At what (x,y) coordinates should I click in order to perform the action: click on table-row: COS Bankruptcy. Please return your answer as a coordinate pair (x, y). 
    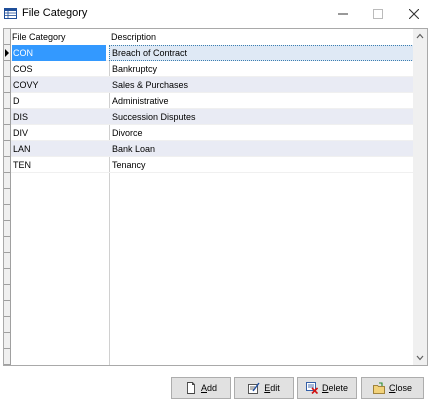
    Looking at the image, I should click on (213, 69).